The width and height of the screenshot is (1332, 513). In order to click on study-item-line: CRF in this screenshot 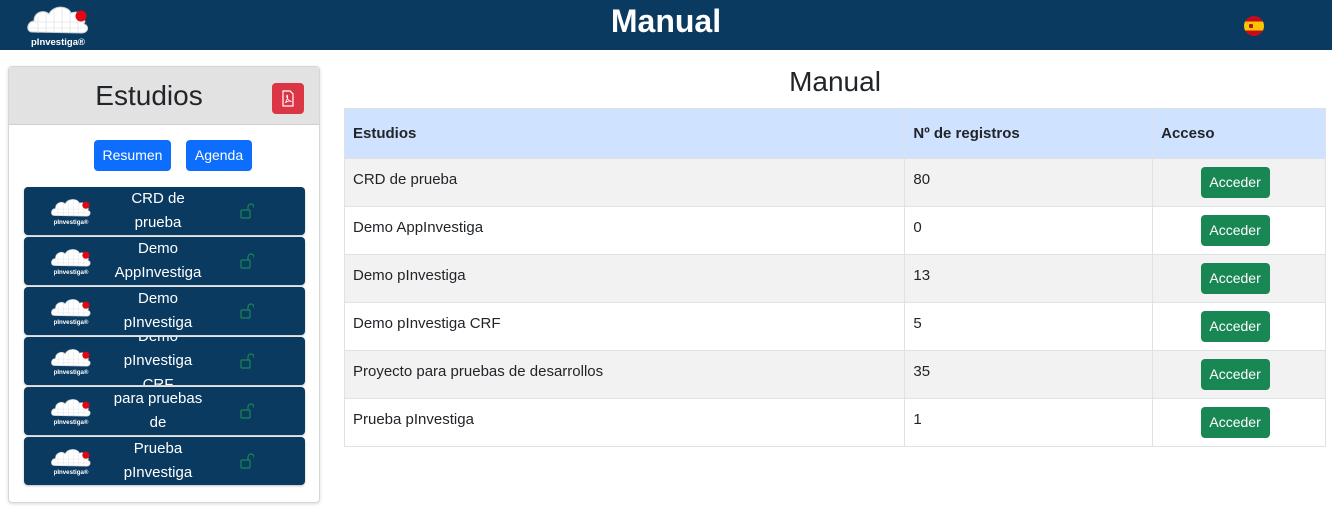, I will do `click(158, 380)`.